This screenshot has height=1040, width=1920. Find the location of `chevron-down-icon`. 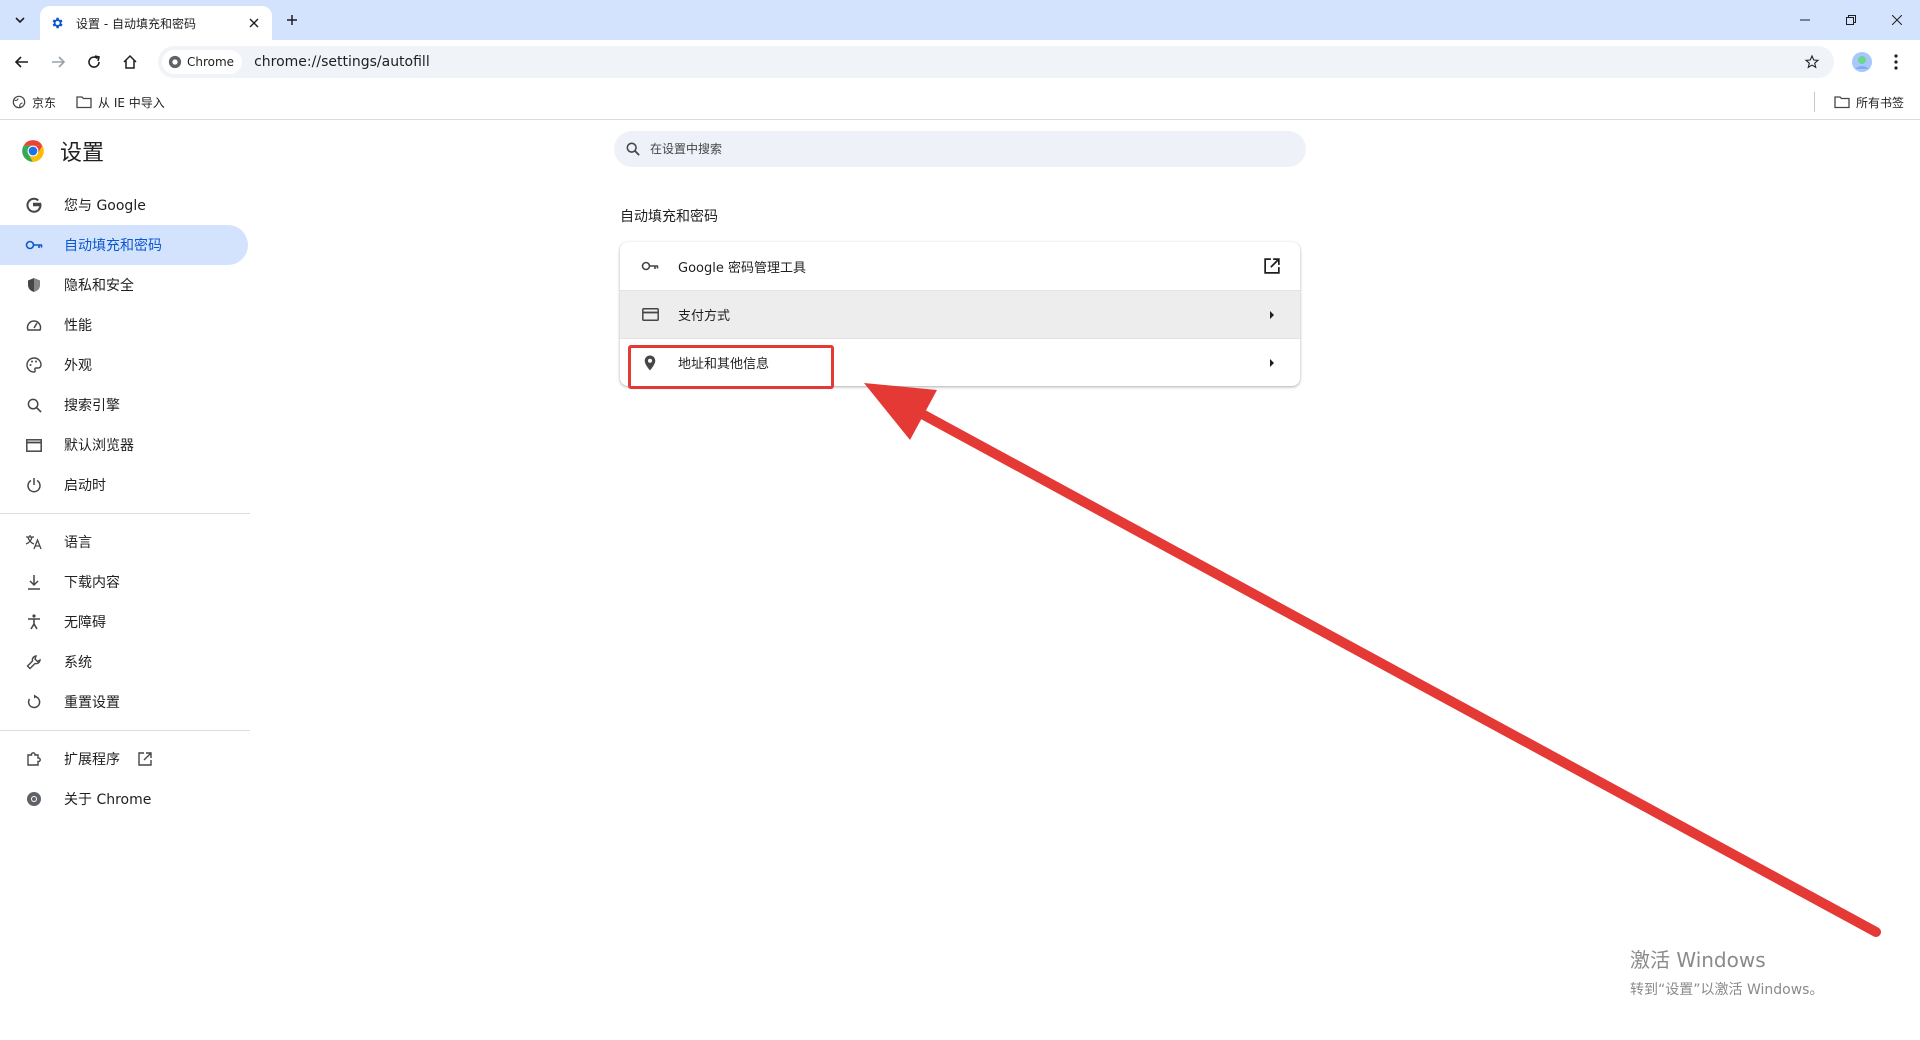

chevron-down-icon is located at coordinates (20, 20).